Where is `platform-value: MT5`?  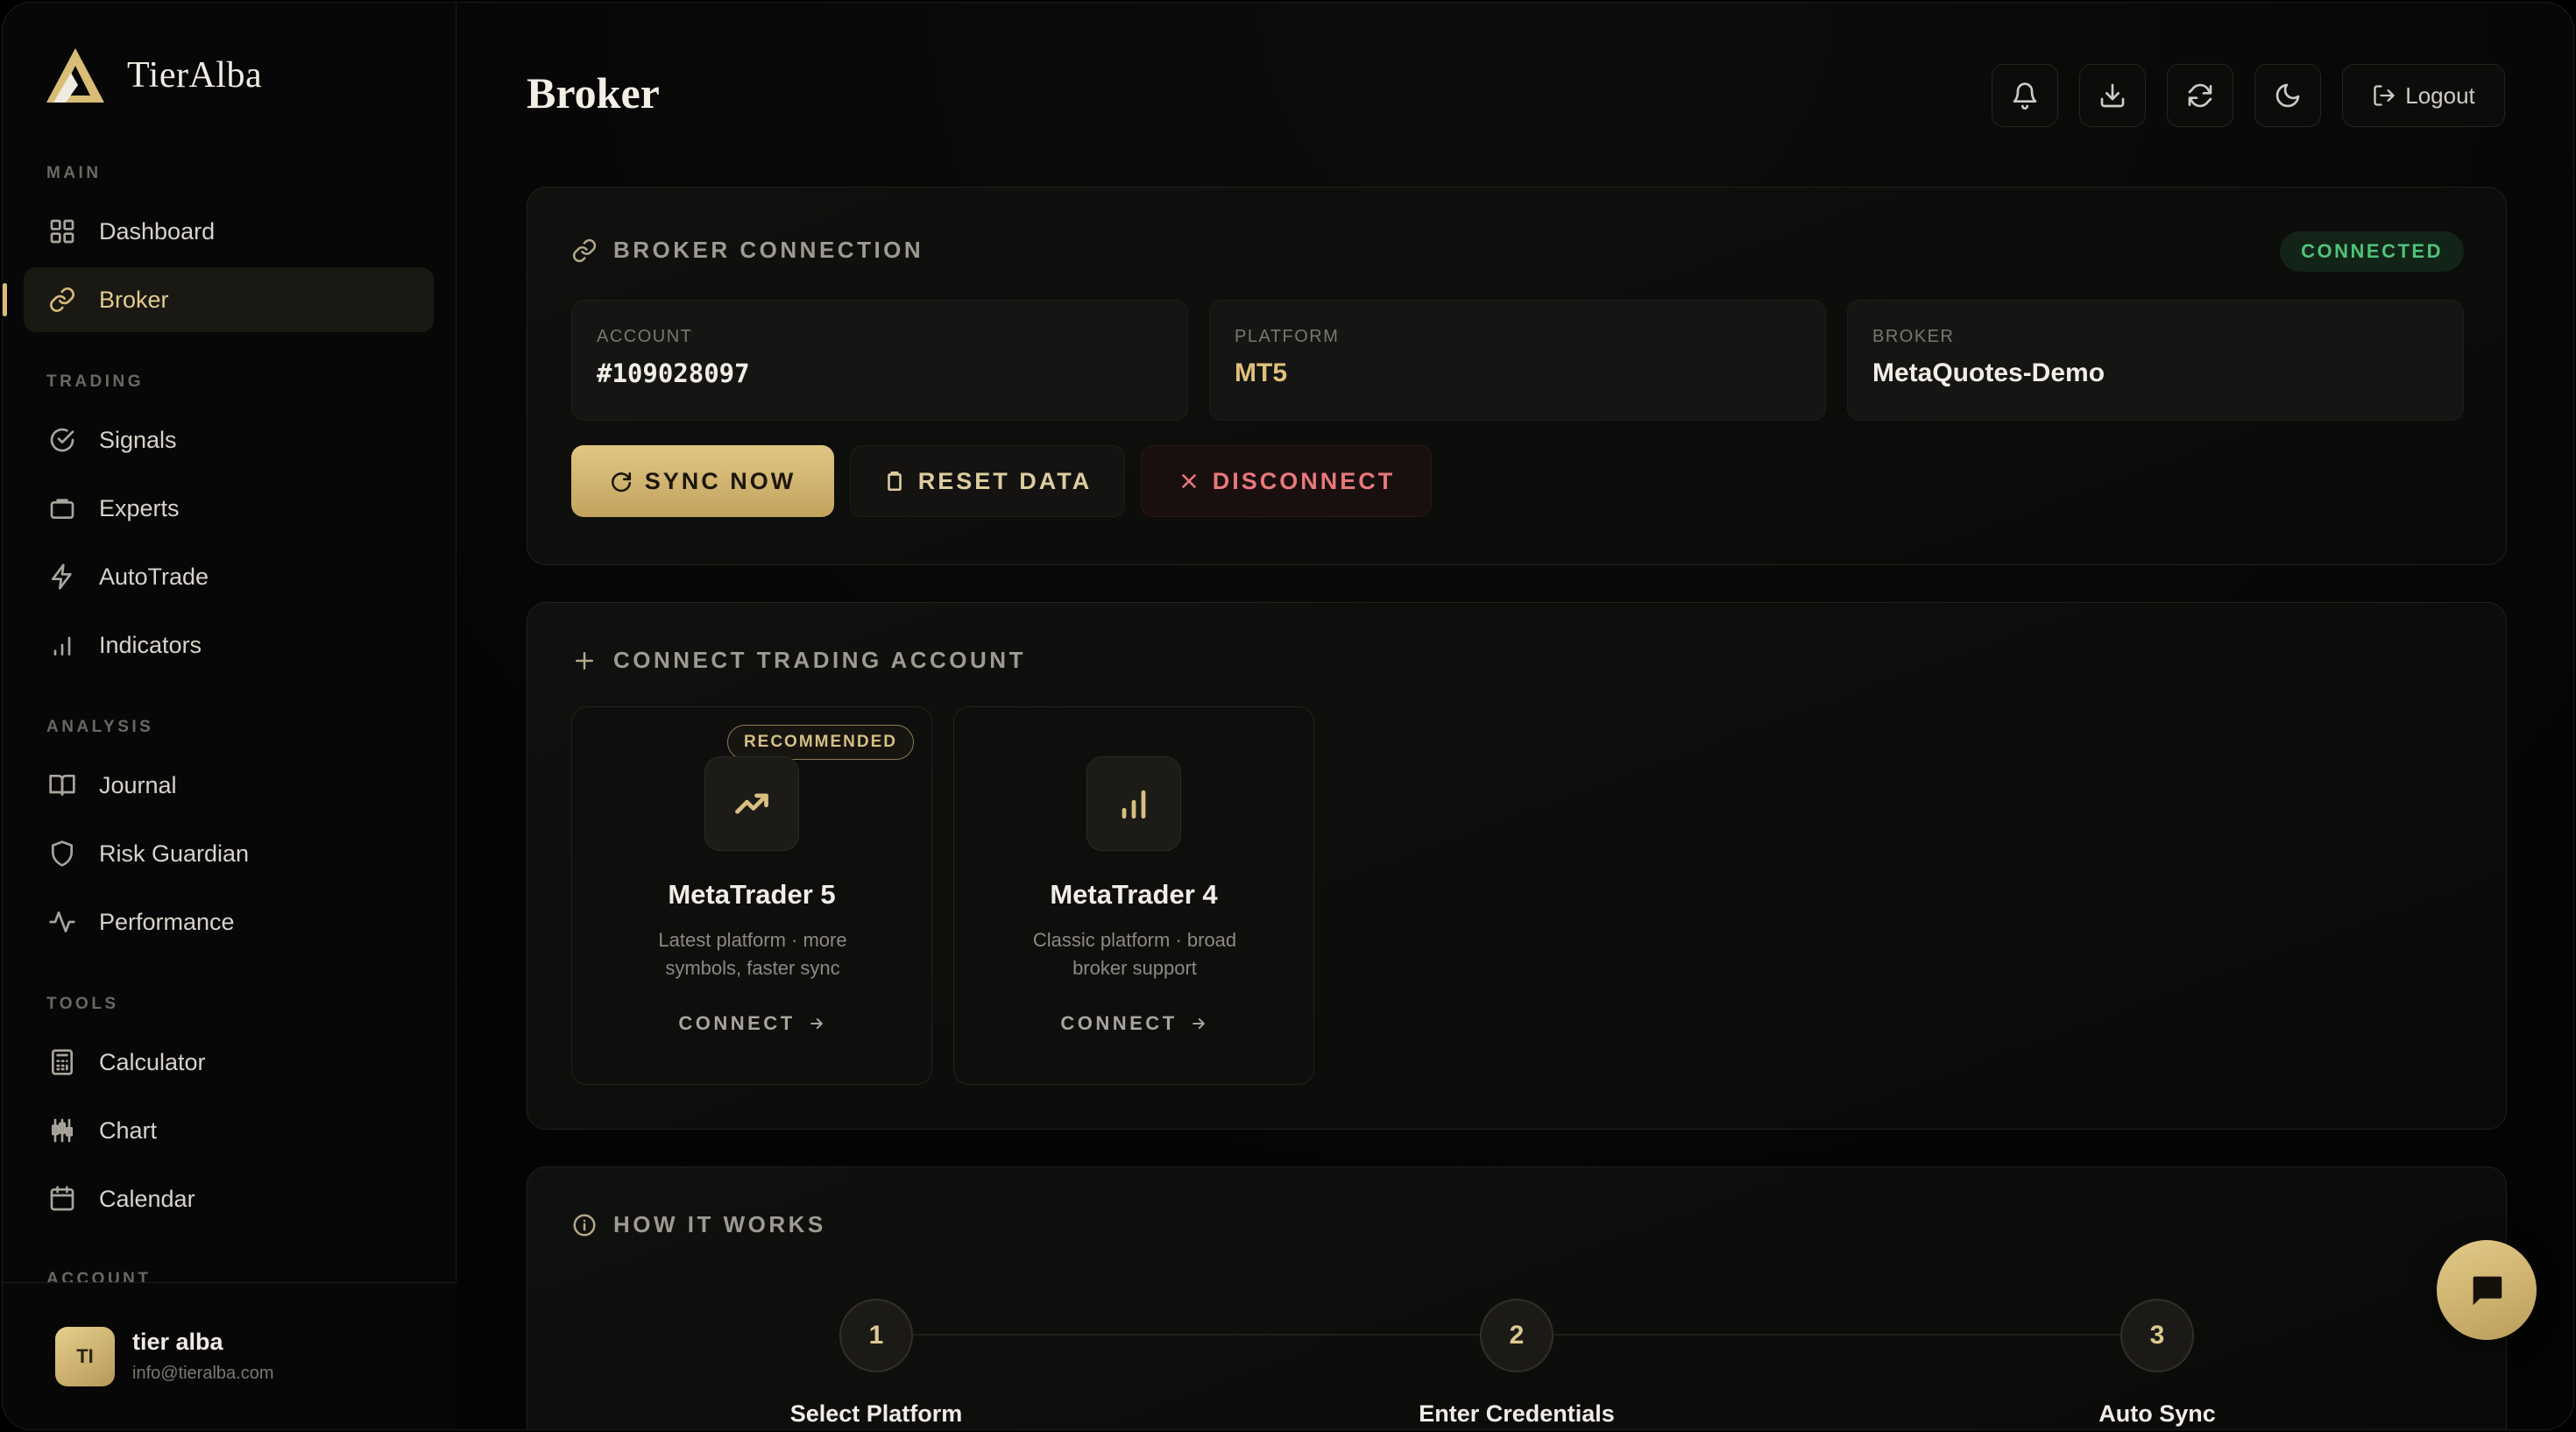 platform-value: MT5 is located at coordinates (1261, 372).